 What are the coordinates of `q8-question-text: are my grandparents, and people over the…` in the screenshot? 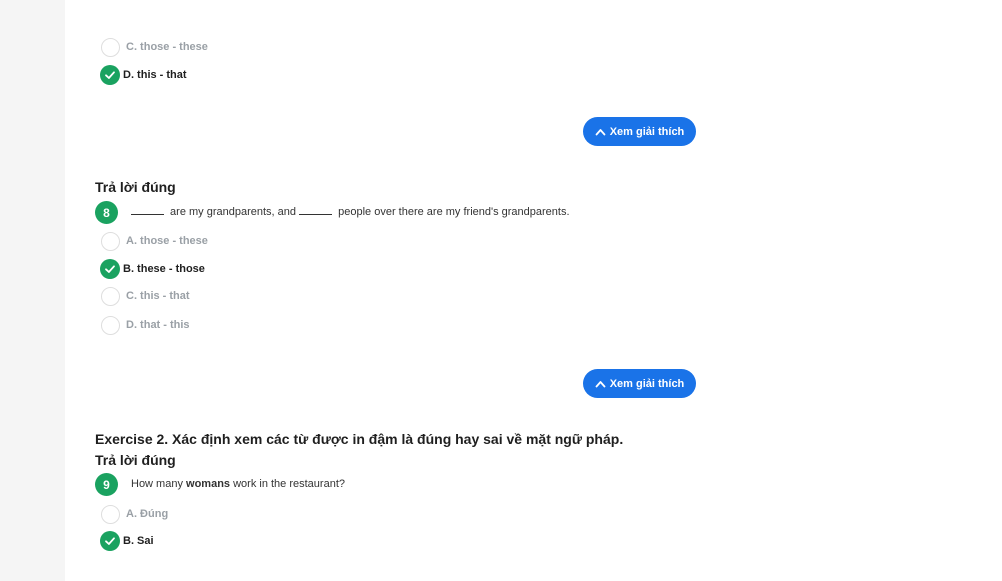 It's located at (350, 212).